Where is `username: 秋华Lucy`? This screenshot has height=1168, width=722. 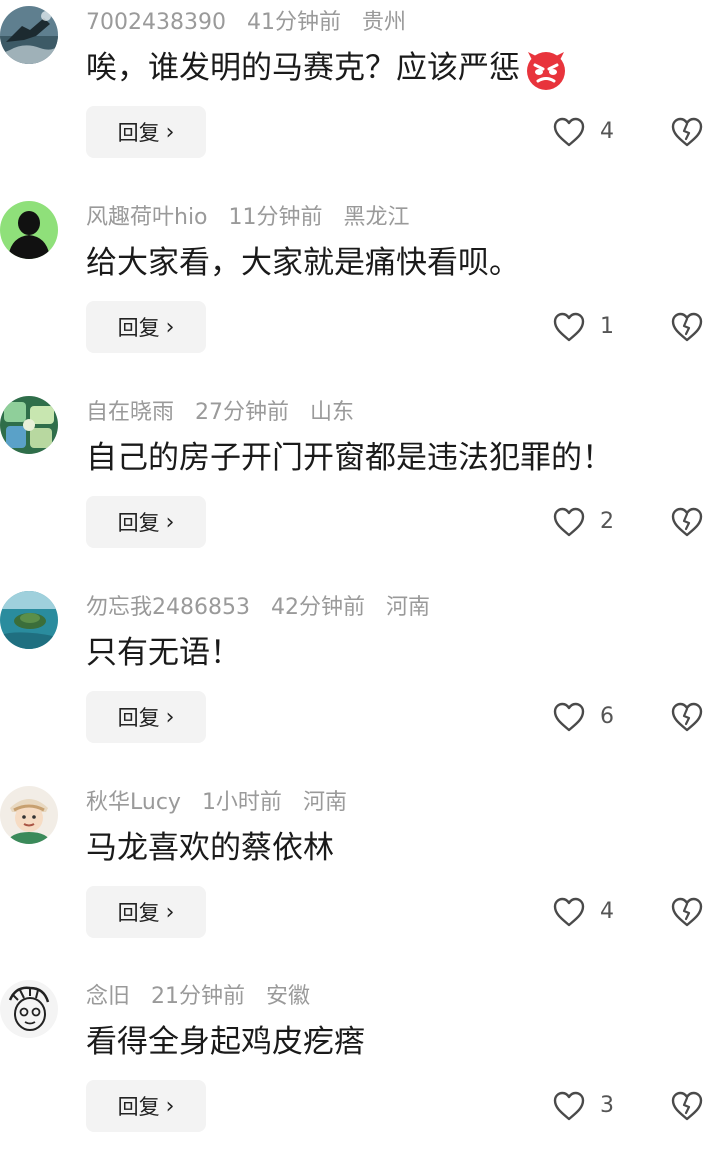
username: 秋华Lucy is located at coordinates (133, 802).